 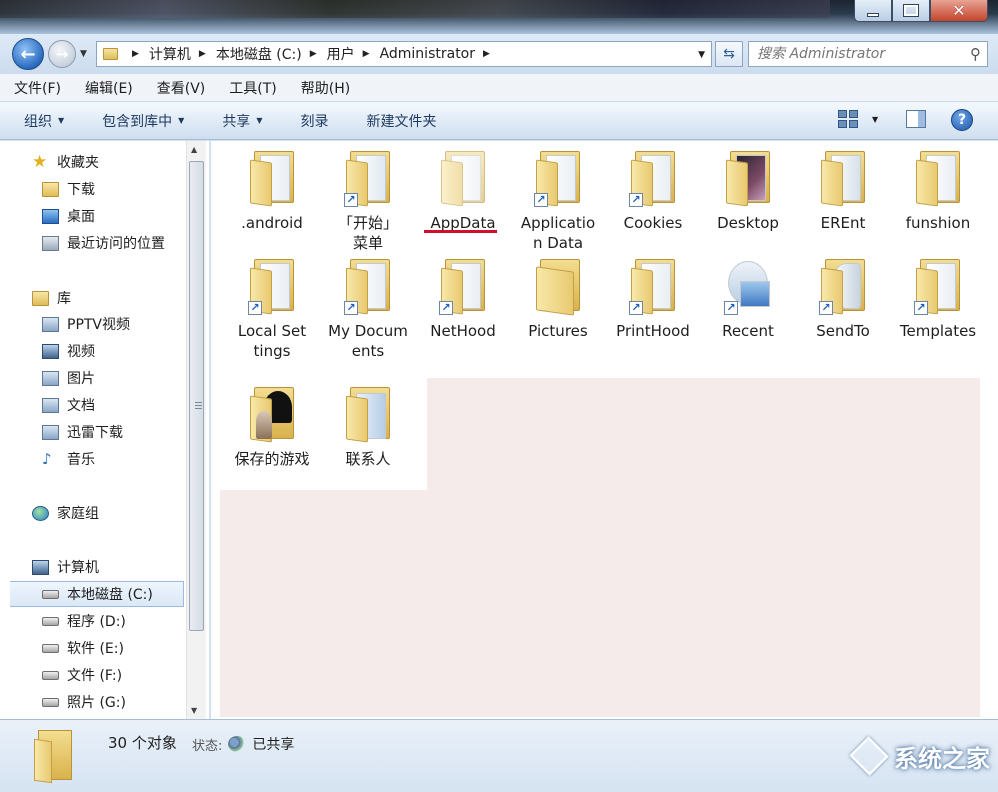 What do you see at coordinates (40, 513) in the screenshot?
I see `homegroup-icon` at bounding box center [40, 513].